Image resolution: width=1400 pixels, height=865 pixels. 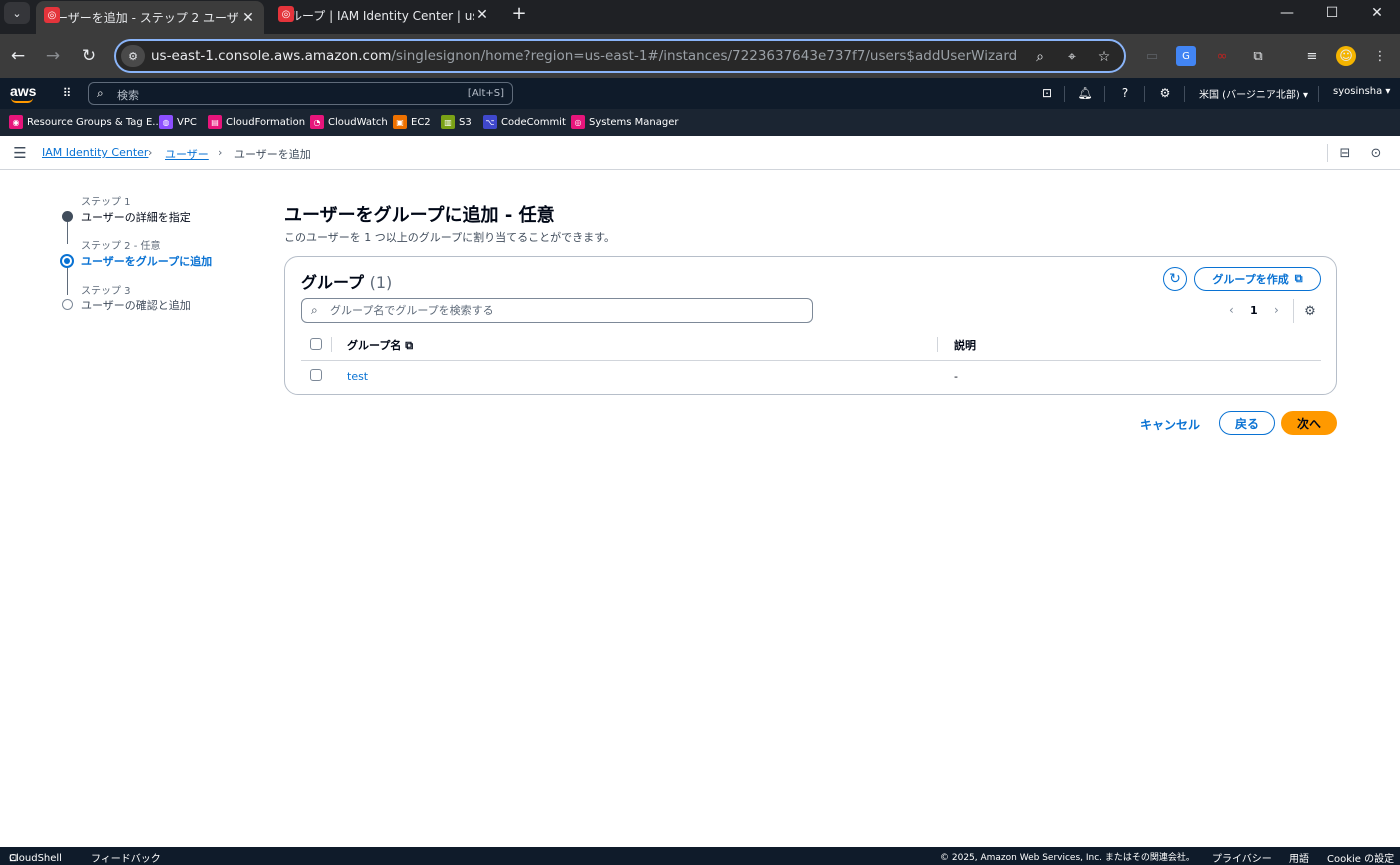 I want to click on tab-title: ユーザーを追加 - ステップ 2 ユーザー, so click(x=142, y=18).